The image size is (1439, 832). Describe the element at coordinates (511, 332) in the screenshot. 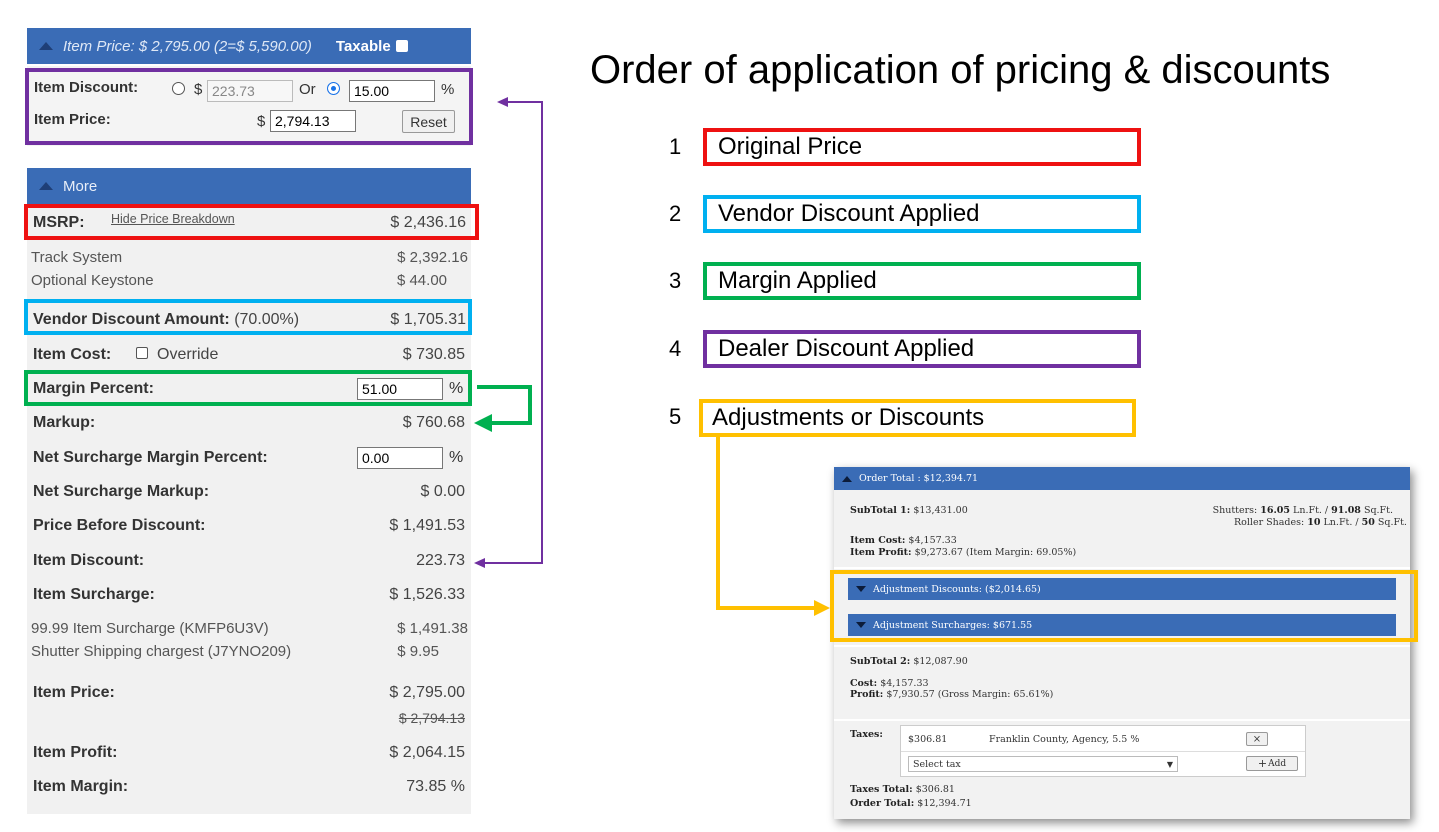

I see `purple-arrow-line` at that location.